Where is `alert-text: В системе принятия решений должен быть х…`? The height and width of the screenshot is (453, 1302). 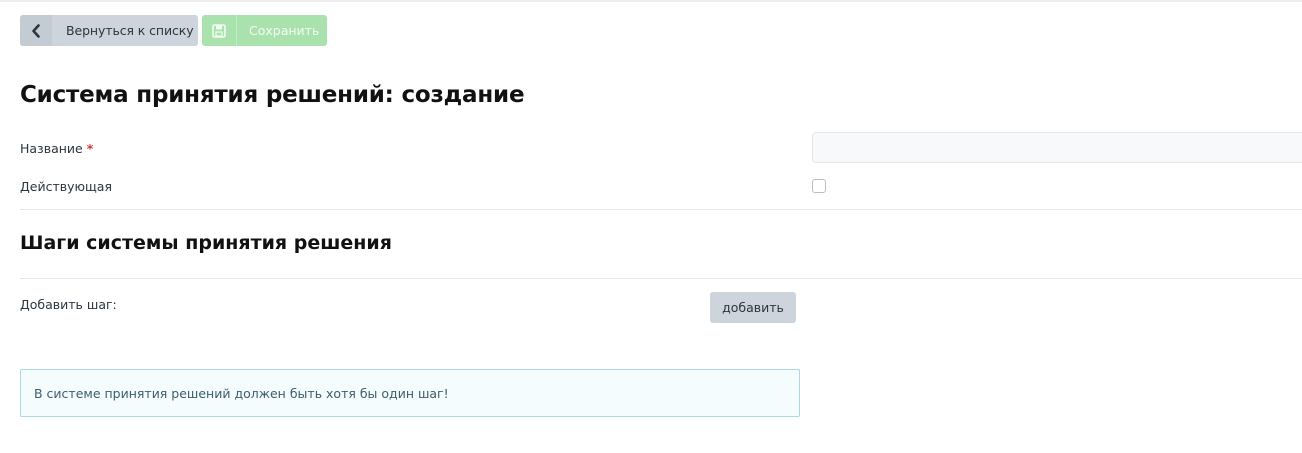
alert-text: В системе принятия решений должен быть х… is located at coordinates (241, 393).